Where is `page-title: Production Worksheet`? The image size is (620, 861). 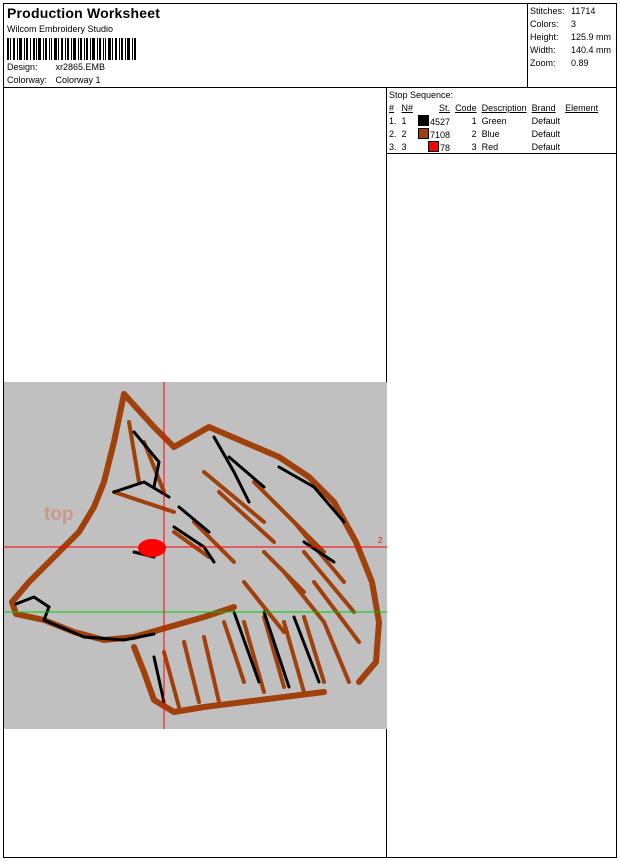
page-title: Production Worksheet is located at coordinates (84, 13).